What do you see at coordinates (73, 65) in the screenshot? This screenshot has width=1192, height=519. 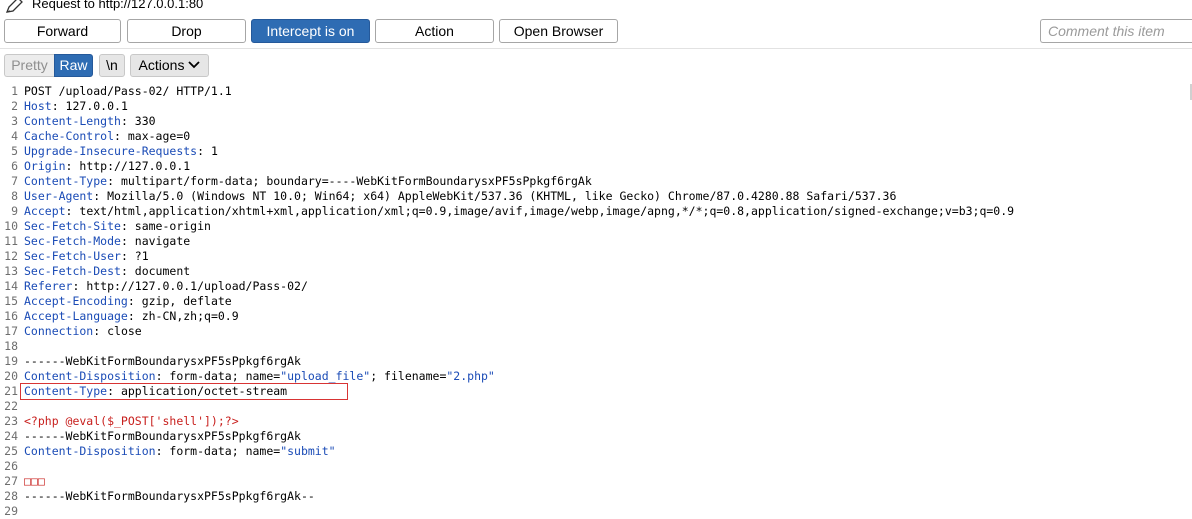 I see `raw-tab: Raw` at bounding box center [73, 65].